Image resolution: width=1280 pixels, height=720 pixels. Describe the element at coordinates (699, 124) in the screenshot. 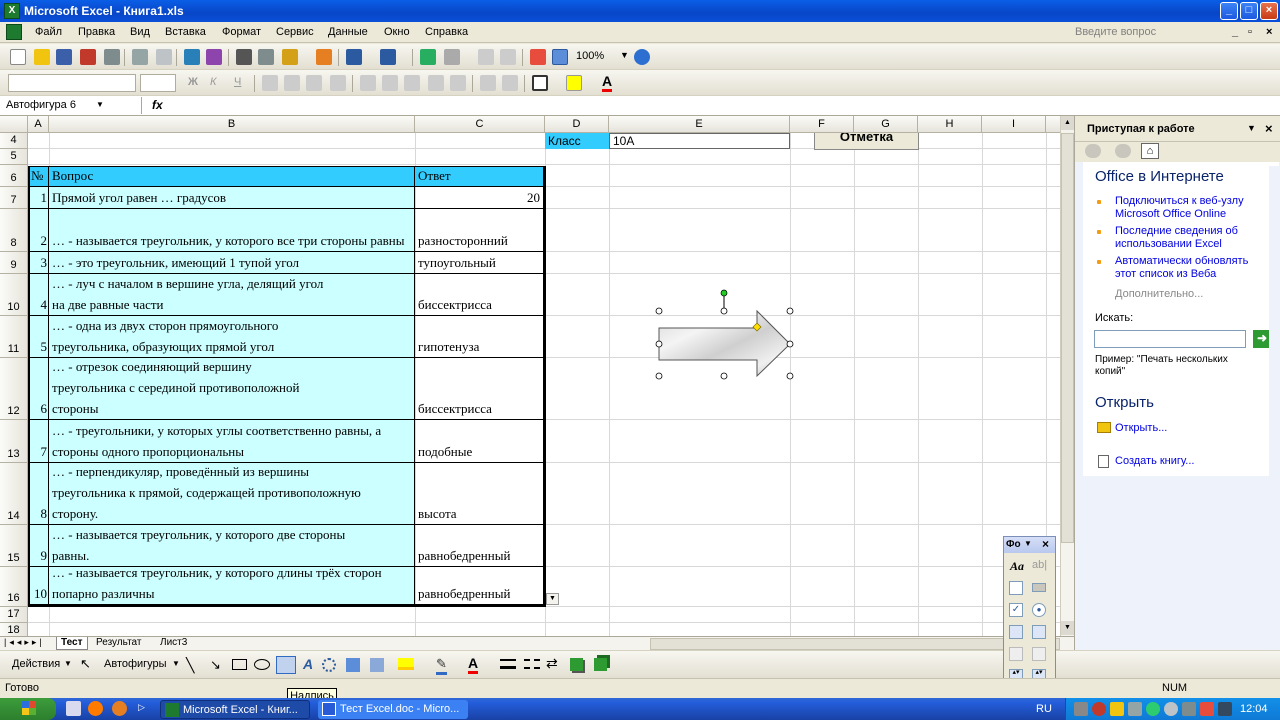

I see `col-header-e: E` at that location.